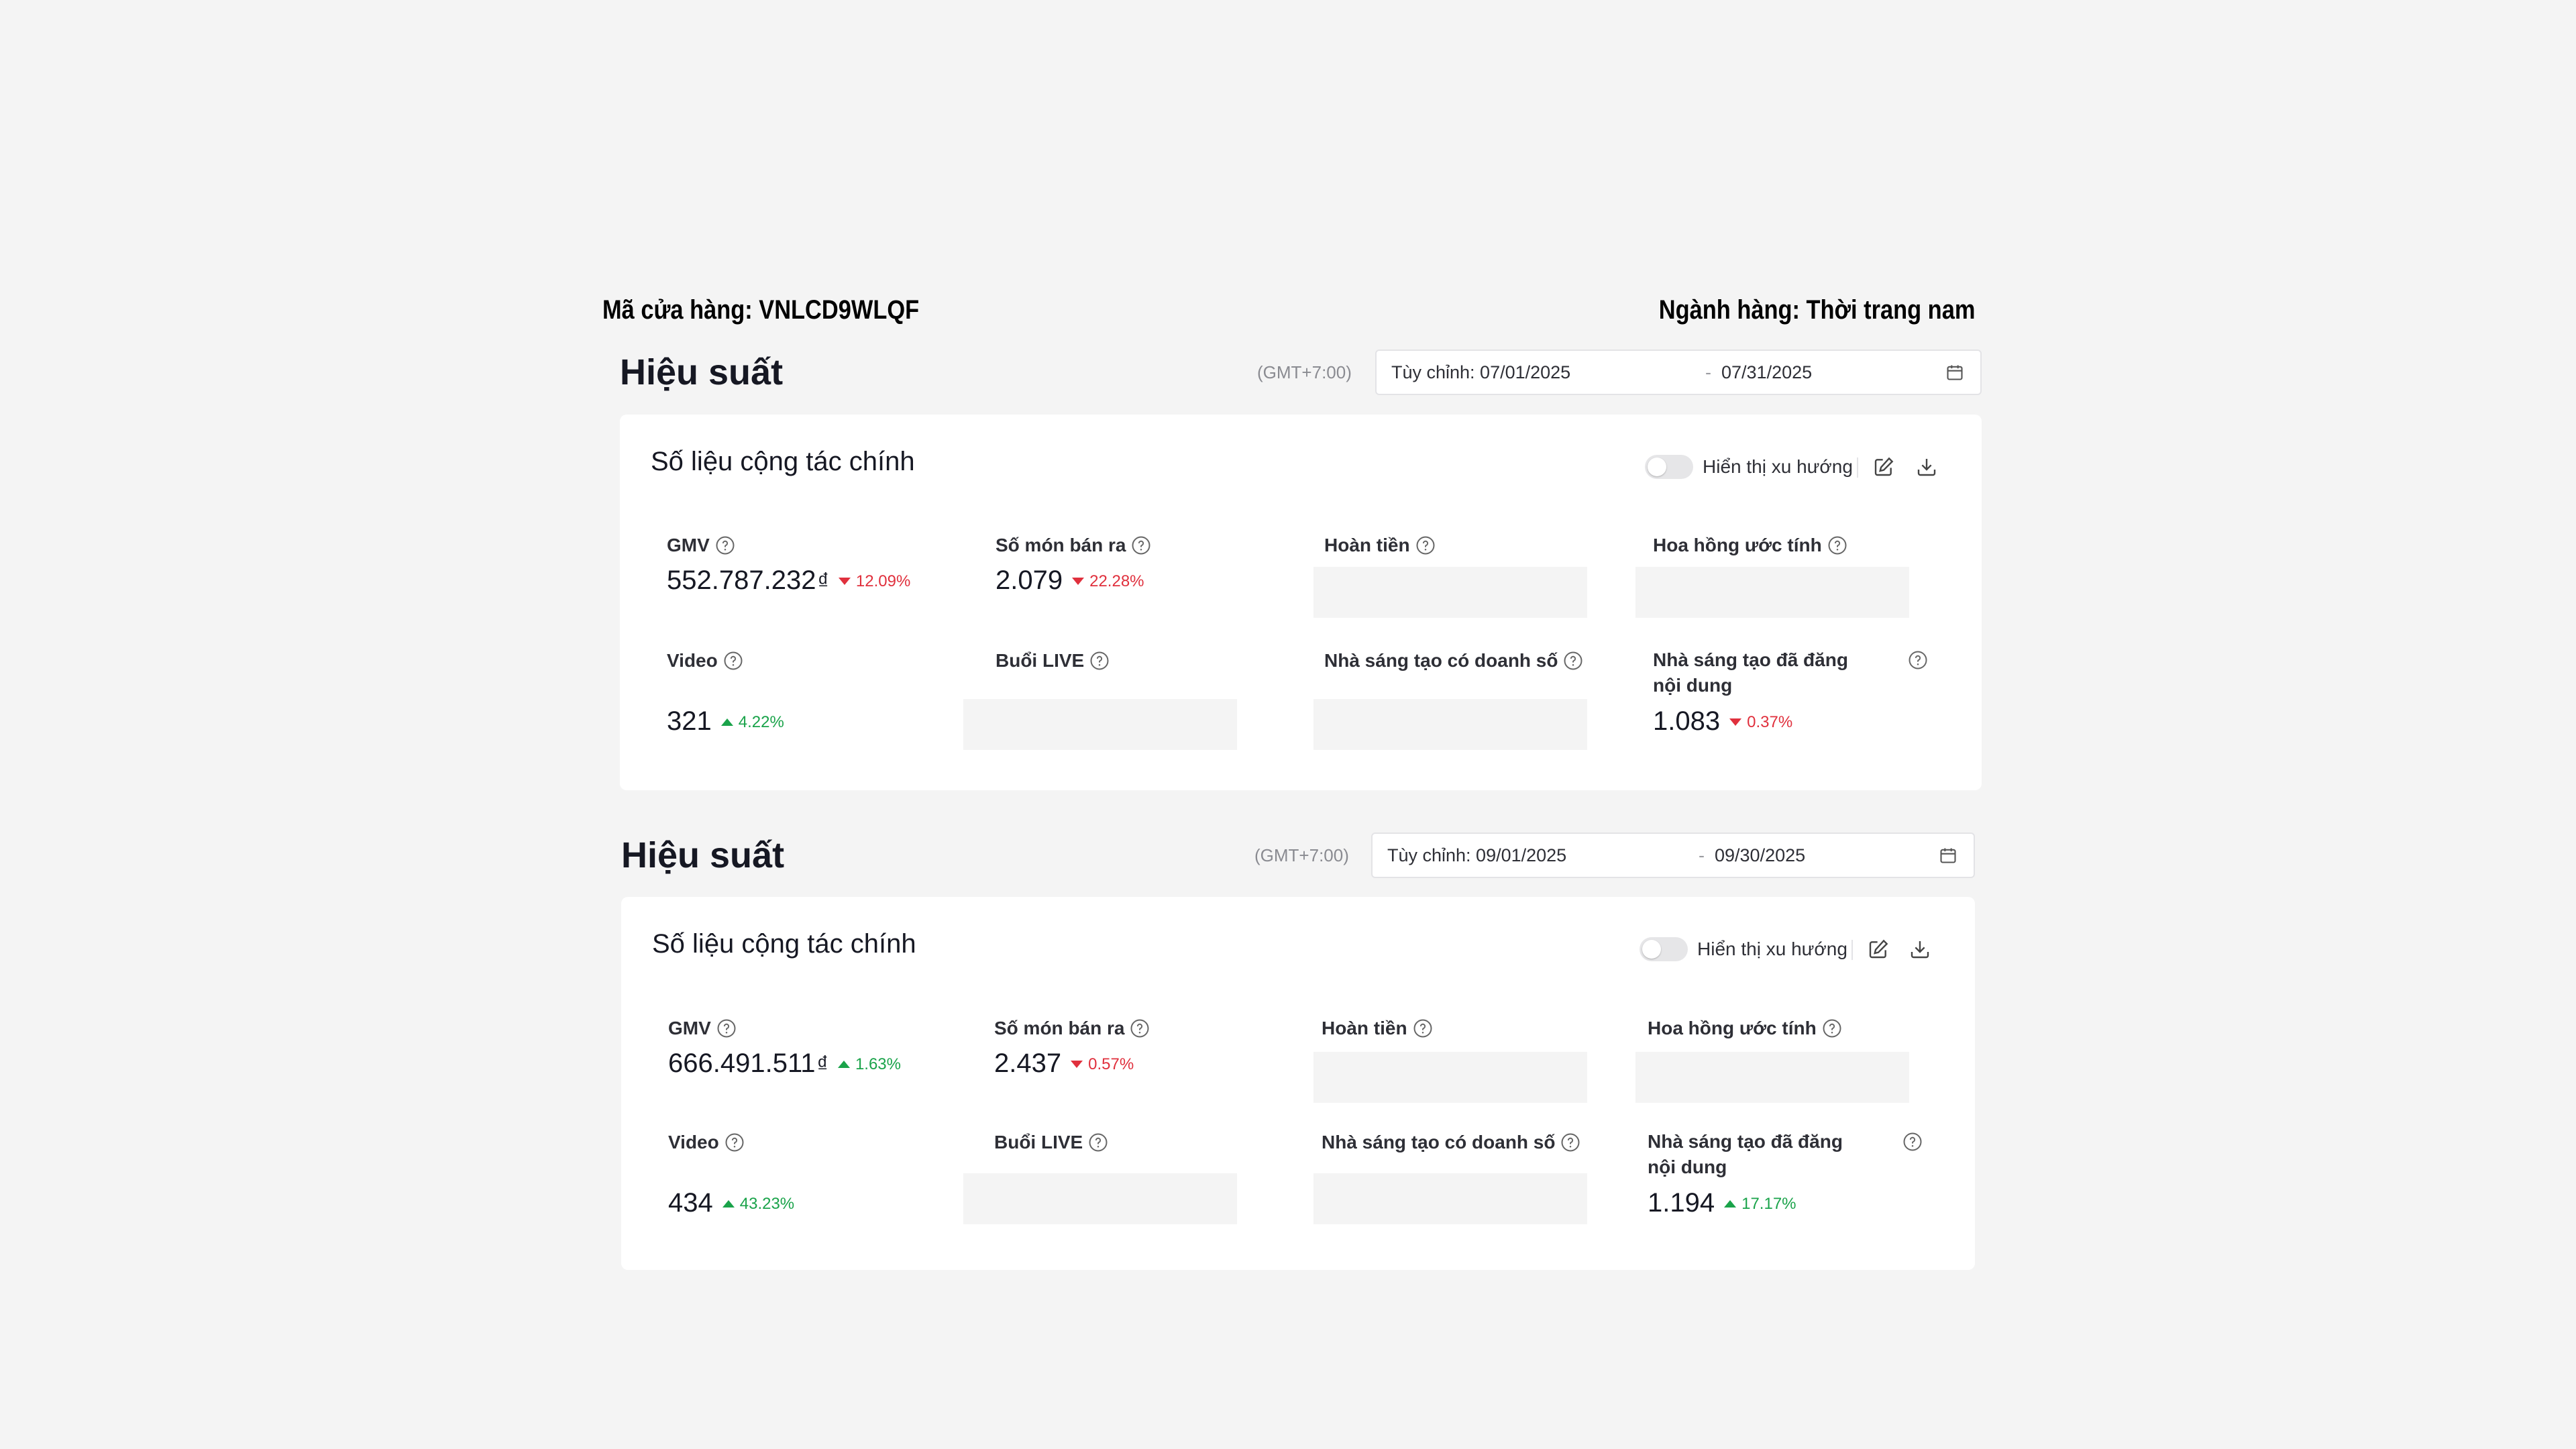 This screenshot has width=2576, height=1449. I want to click on date-range-picker: Tùy chỉnh: 07/01/2025 - 07/31/2025, so click(1678, 372).